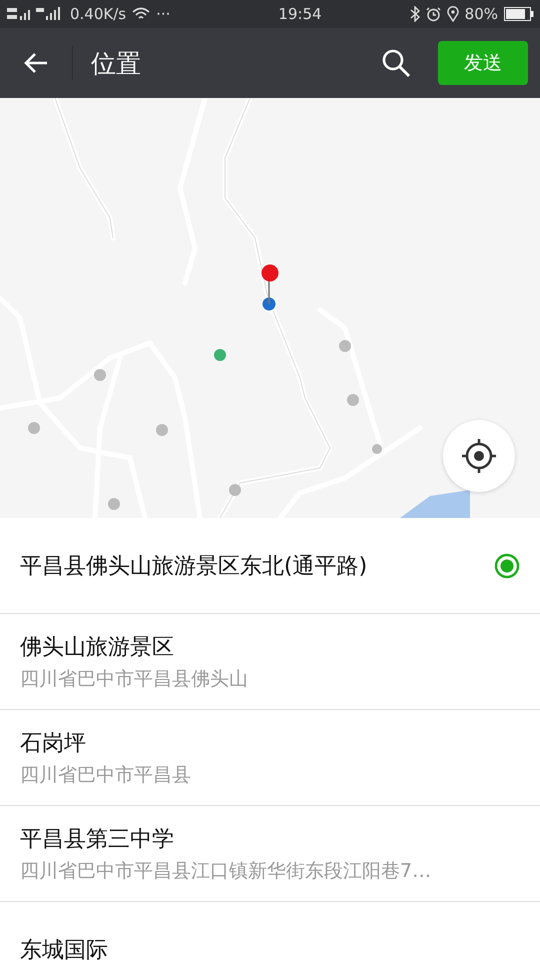 This screenshot has width=540, height=960. What do you see at coordinates (481, 14) in the screenshot?
I see `battery-percent: 80%` at bounding box center [481, 14].